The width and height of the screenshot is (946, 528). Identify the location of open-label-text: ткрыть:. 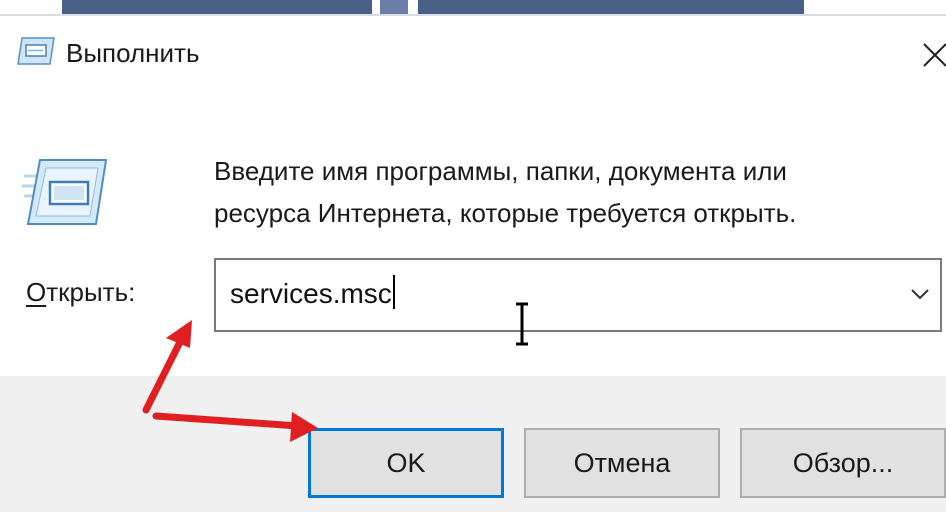
(91, 292).